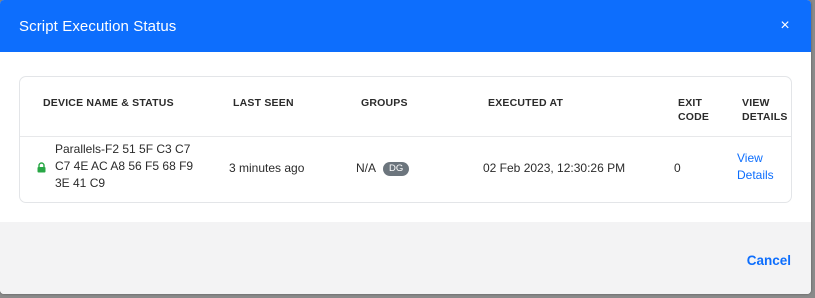 The image size is (815, 298). Describe the element at coordinates (80, 183) in the screenshot. I see `device-name-line3: 3E 41 C9` at that location.